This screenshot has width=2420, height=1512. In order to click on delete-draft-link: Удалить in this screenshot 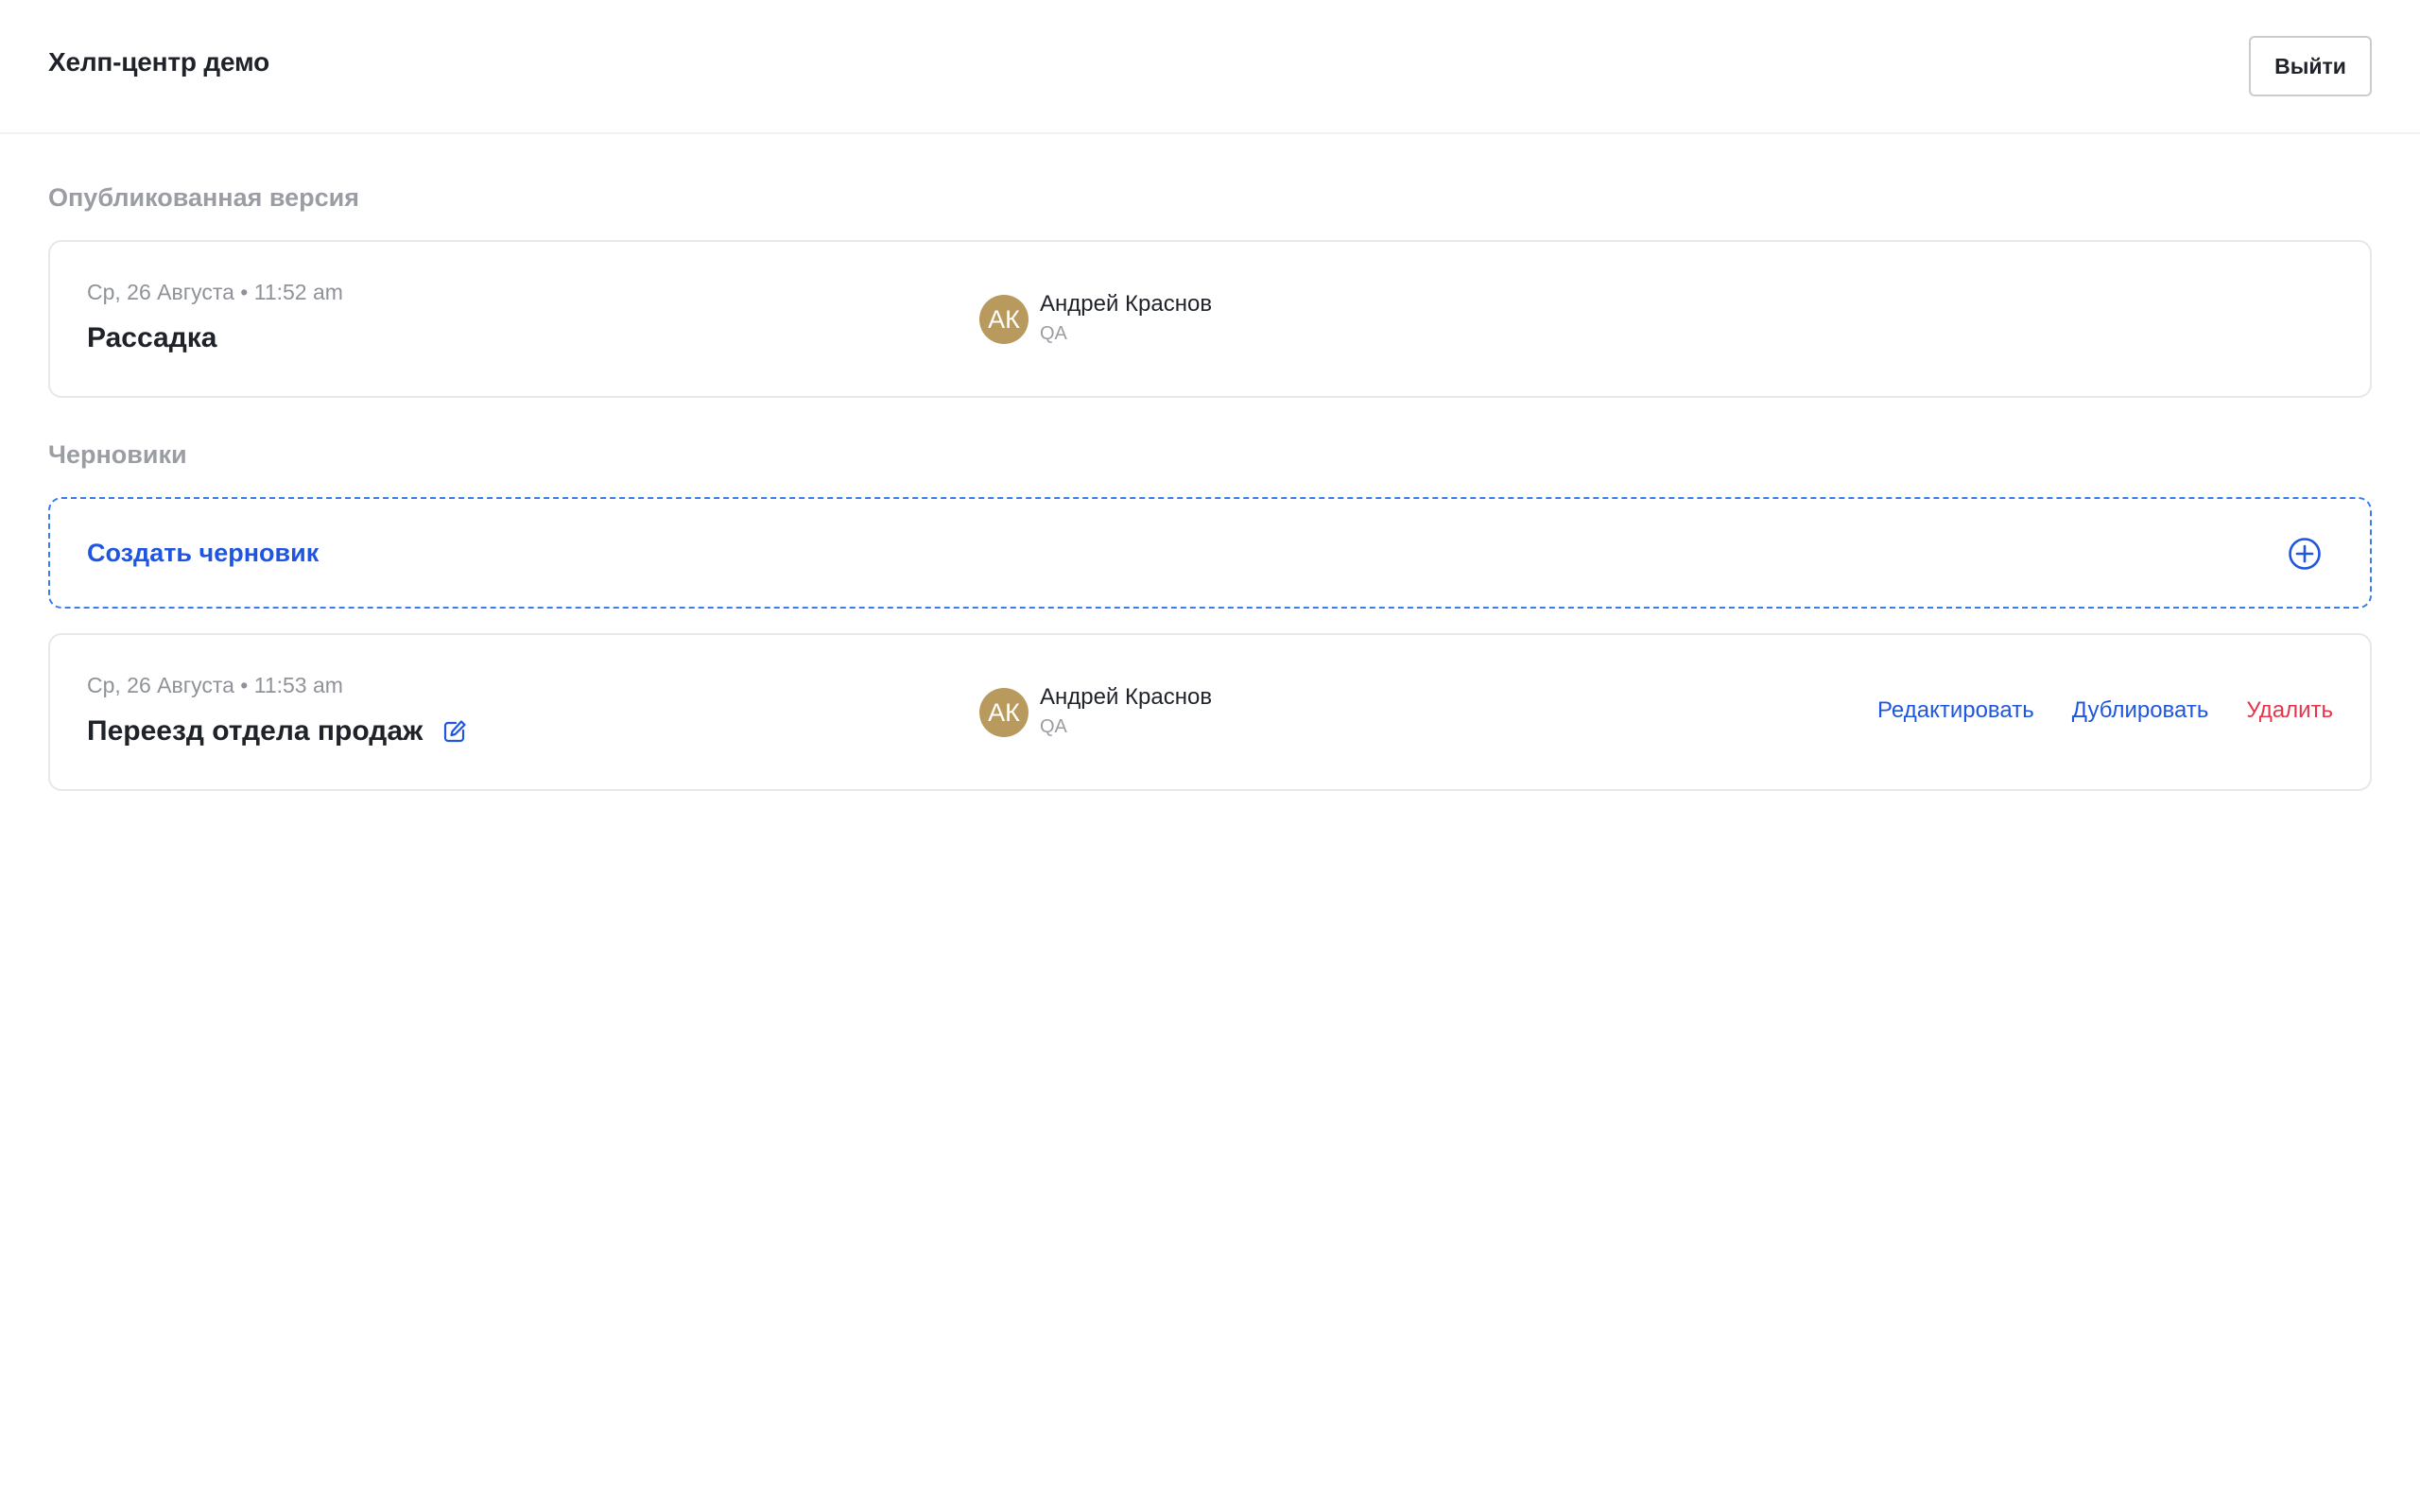, I will do `click(2289, 710)`.